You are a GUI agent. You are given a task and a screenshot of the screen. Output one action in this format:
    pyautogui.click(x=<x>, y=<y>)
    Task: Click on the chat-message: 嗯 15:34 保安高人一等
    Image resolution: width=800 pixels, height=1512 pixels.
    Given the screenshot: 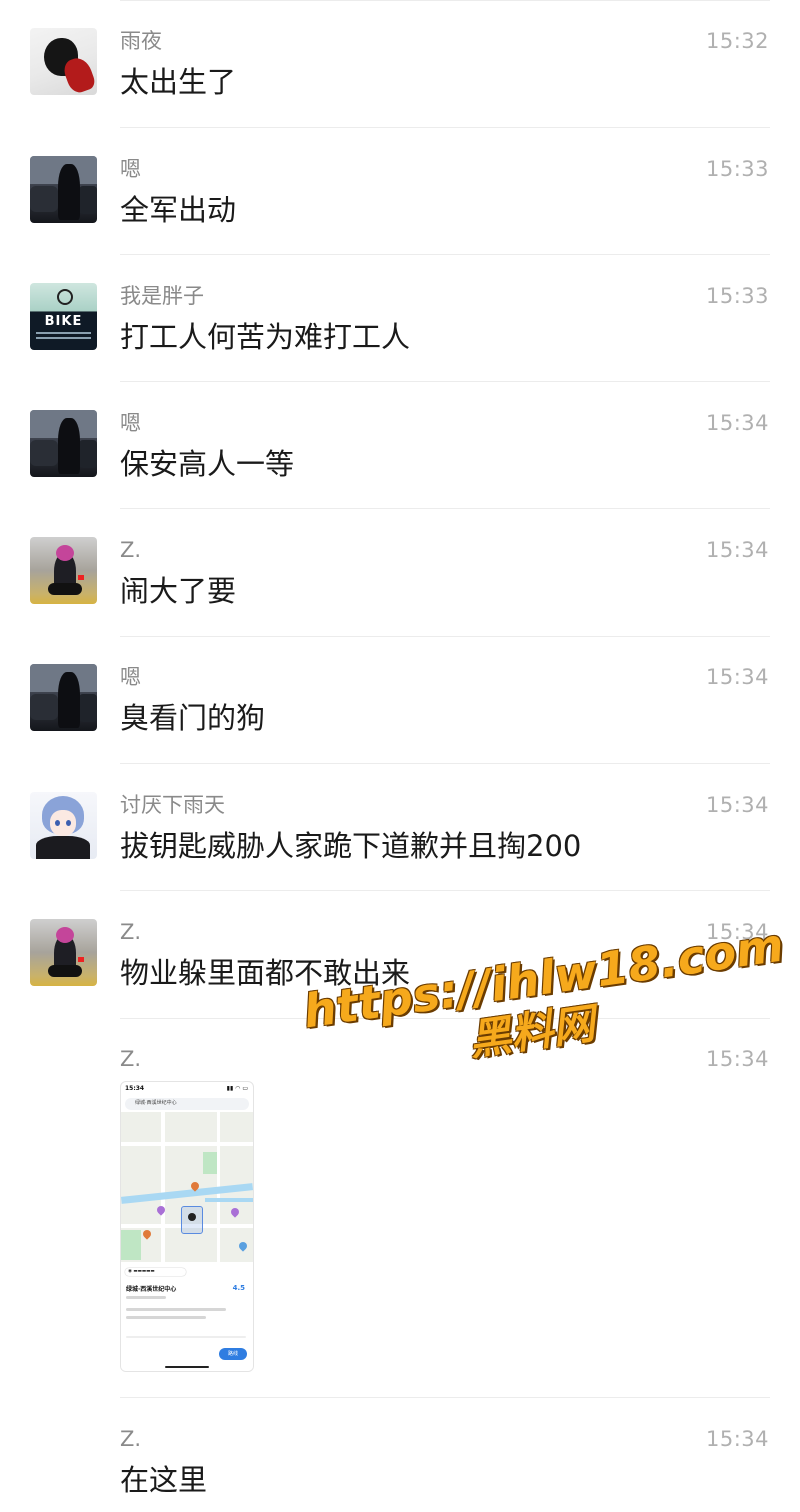 What is the action you would take?
    pyautogui.click(x=400, y=445)
    